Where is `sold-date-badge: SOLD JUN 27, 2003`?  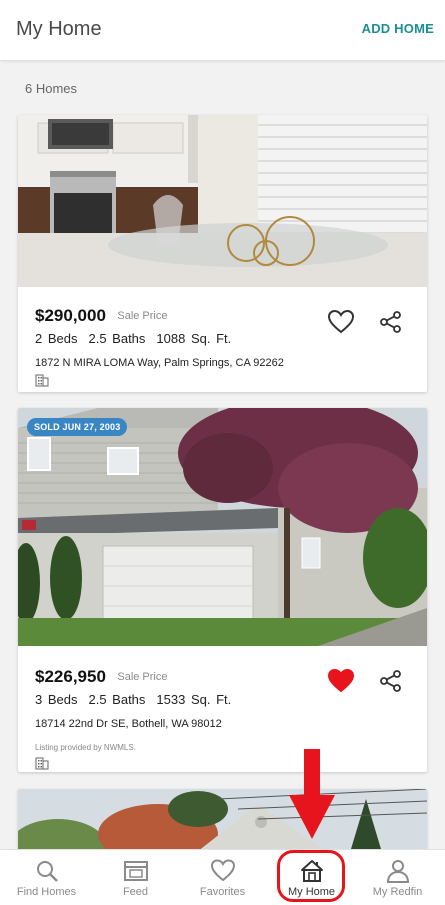 sold-date-badge: SOLD JUN 27, 2003 is located at coordinates (77, 427).